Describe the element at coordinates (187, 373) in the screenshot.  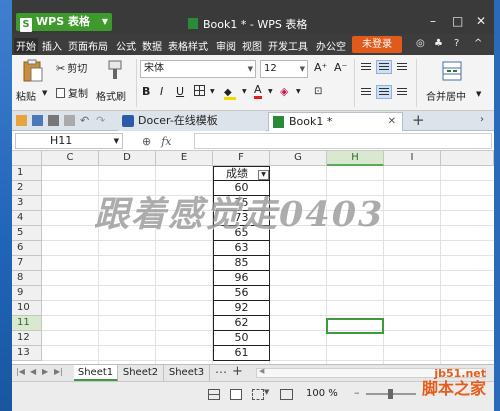
I see `sheet-tab-sheet3: Sheet3` at that location.